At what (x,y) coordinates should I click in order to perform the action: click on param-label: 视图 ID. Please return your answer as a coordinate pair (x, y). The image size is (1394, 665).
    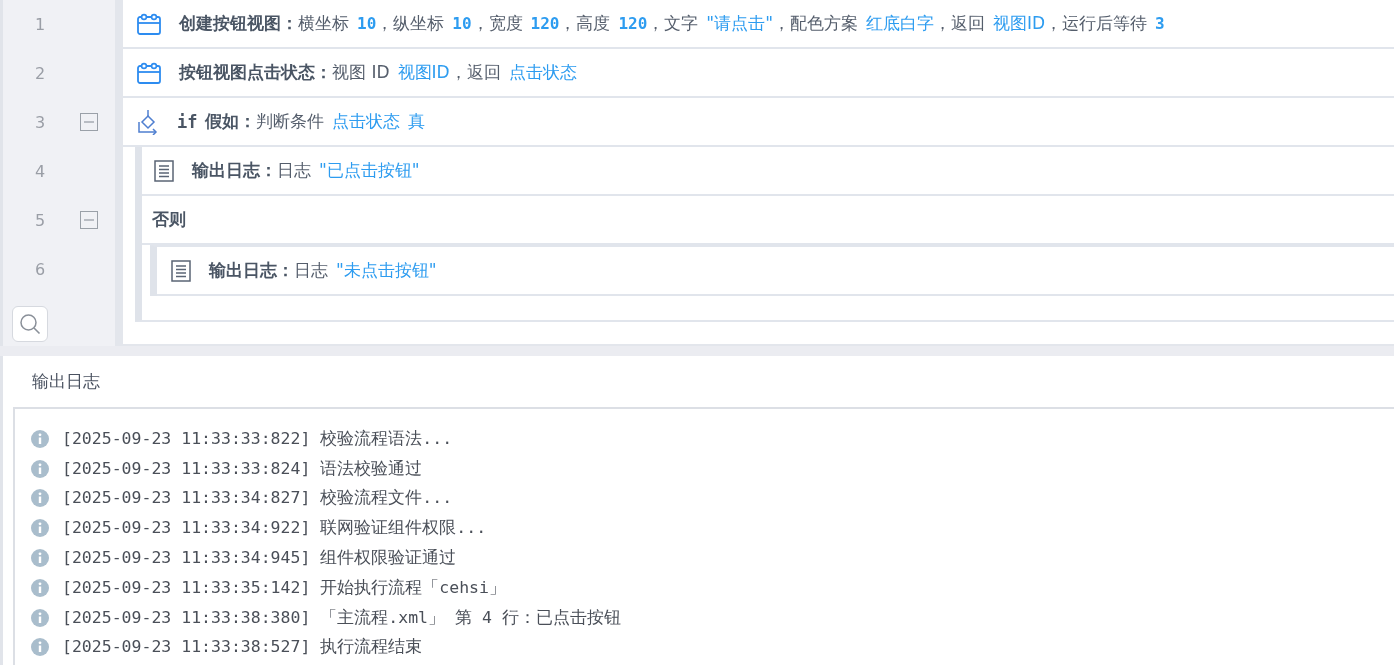
    Looking at the image, I should click on (361, 72).